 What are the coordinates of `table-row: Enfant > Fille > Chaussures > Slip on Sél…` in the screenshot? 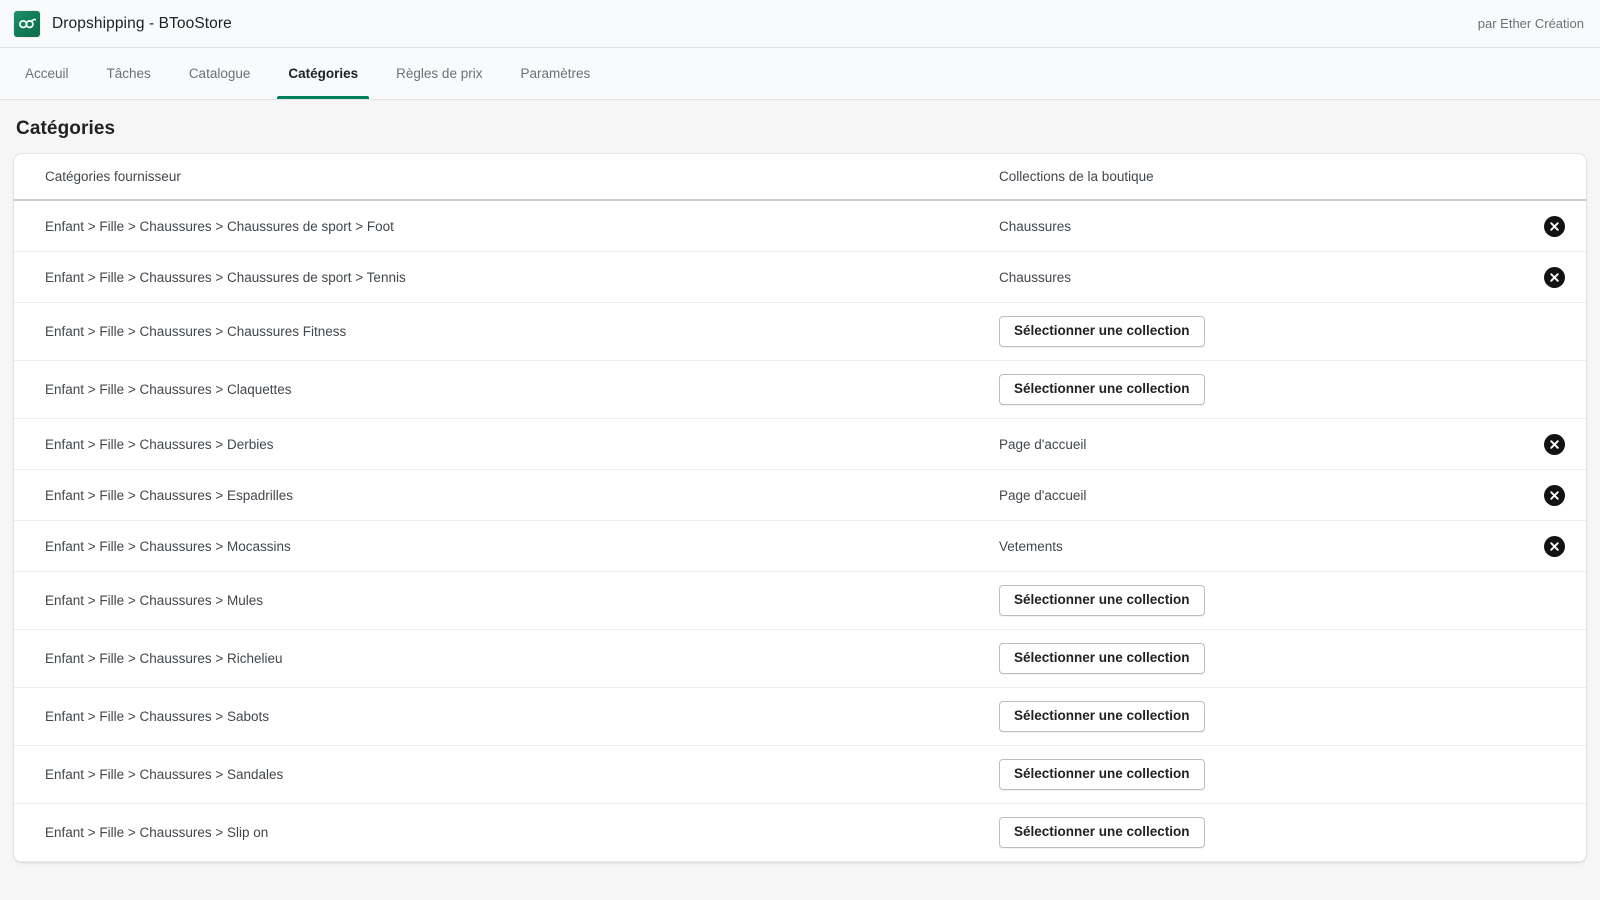 It's located at (800, 833).